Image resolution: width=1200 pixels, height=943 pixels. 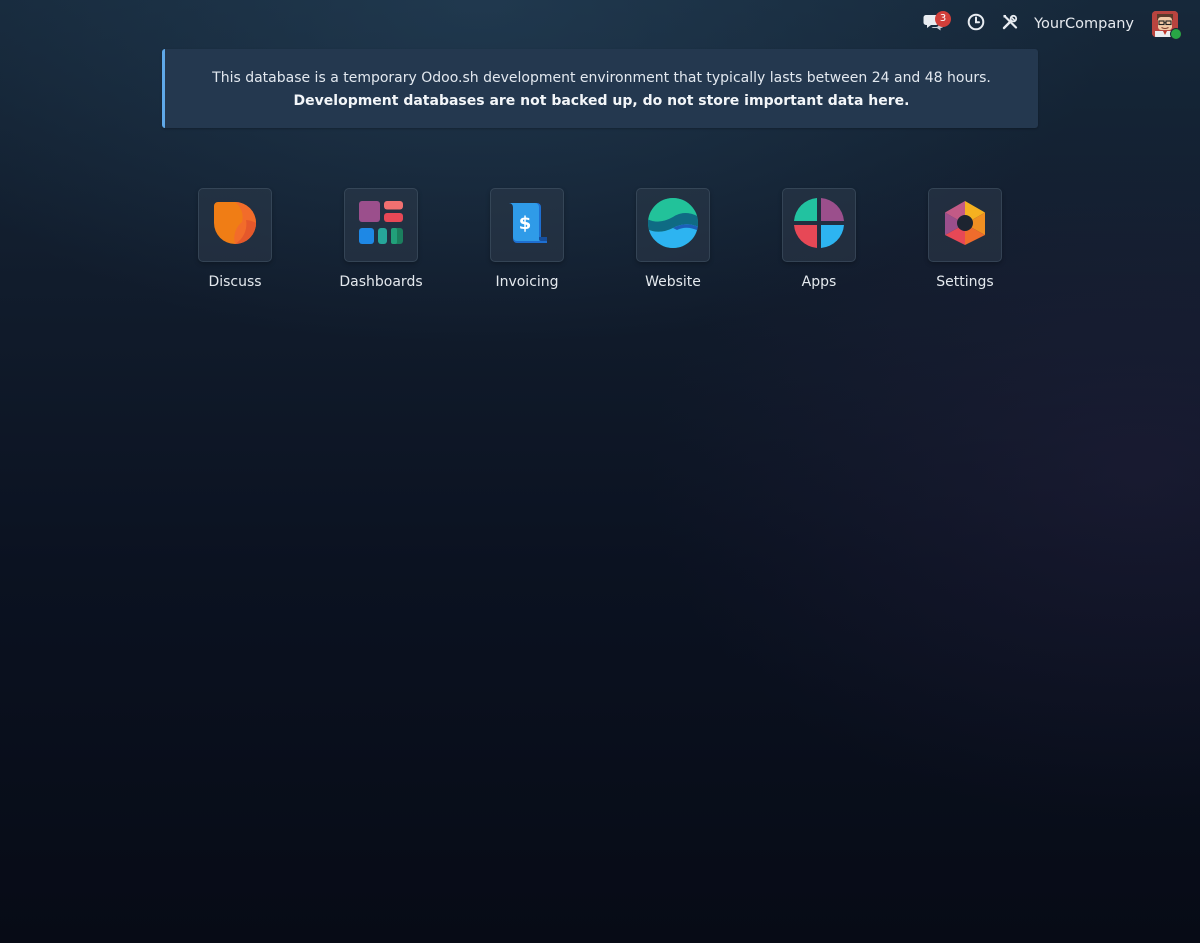 I want to click on activity-menu-button, so click(x=976, y=24).